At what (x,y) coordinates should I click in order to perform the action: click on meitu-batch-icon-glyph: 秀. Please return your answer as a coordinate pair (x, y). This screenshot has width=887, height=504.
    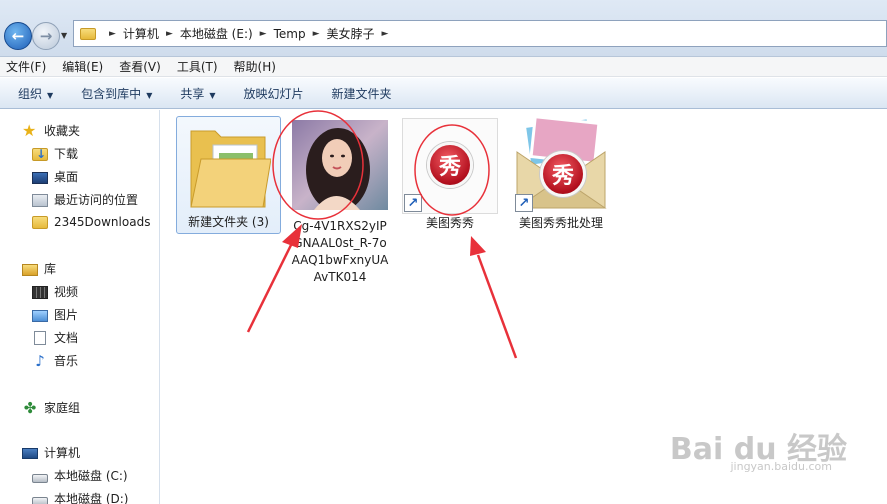
    Looking at the image, I should click on (562, 176).